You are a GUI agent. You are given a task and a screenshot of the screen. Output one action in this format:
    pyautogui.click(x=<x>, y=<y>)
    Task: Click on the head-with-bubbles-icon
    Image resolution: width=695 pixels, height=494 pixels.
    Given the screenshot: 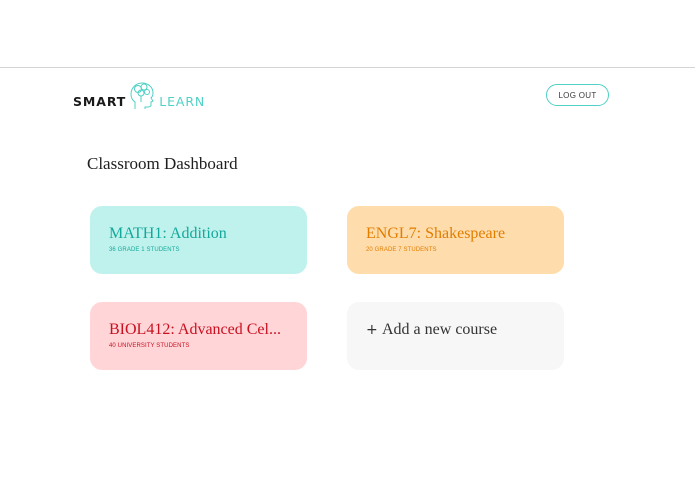 What is the action you would take?
    pyautogui.click(x=142, y=95)
    